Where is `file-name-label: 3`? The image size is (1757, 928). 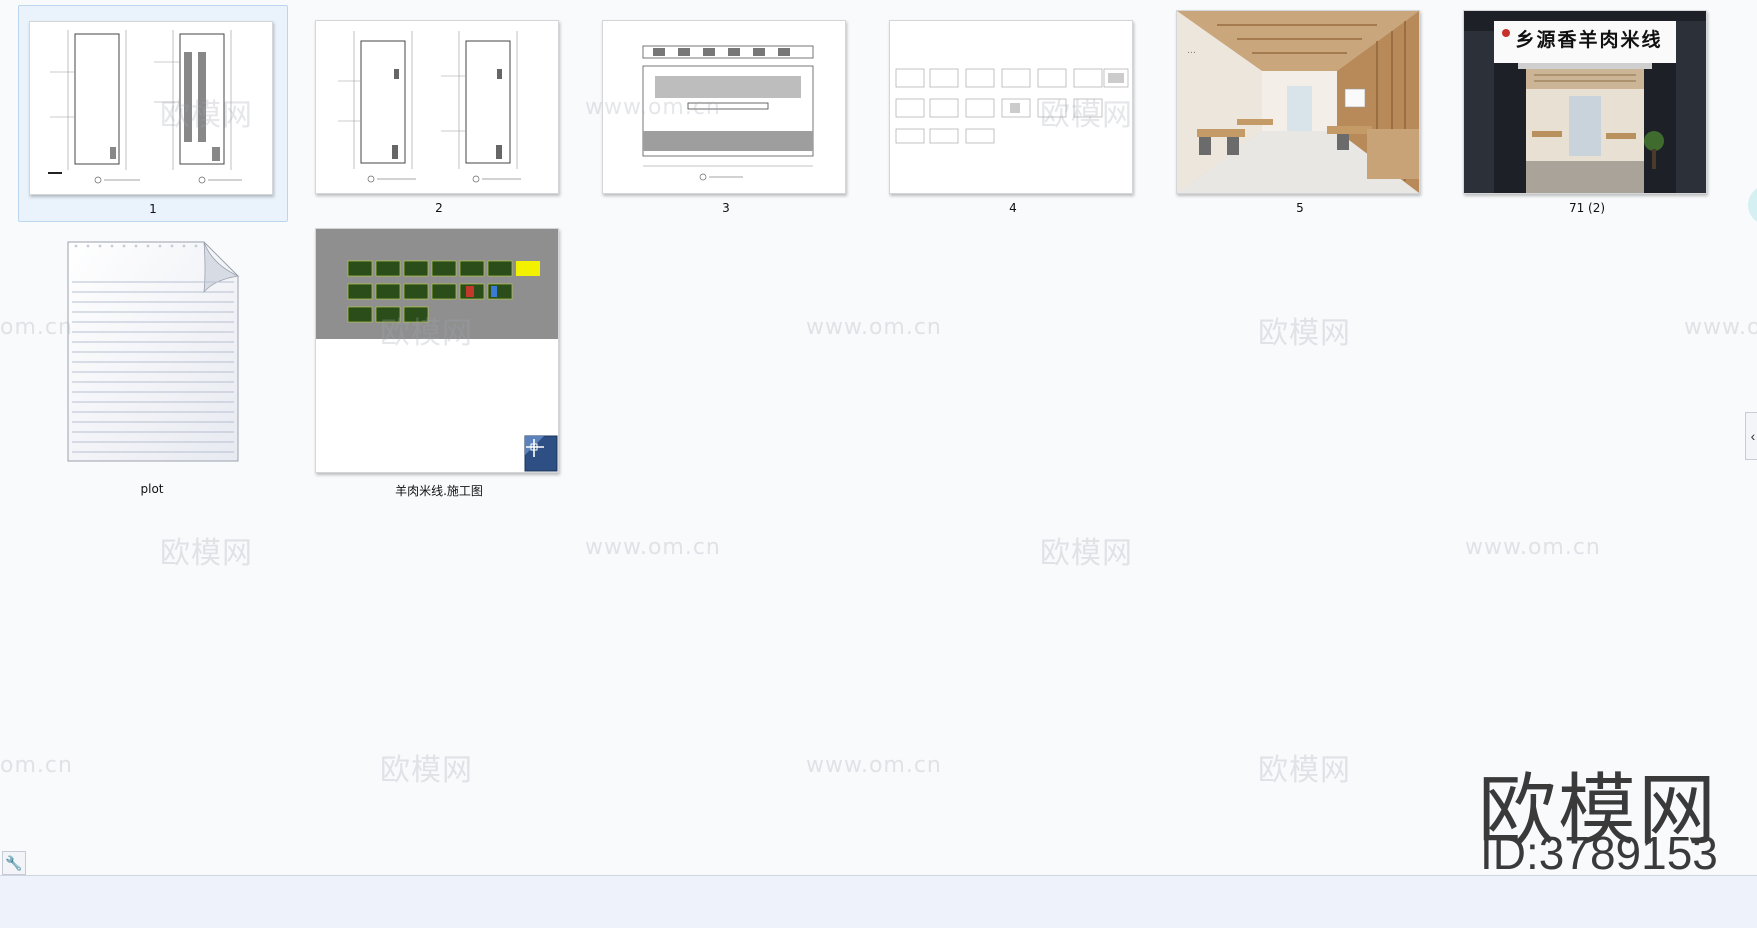
file-name-label: 3 is located at coordinates (726, 208).